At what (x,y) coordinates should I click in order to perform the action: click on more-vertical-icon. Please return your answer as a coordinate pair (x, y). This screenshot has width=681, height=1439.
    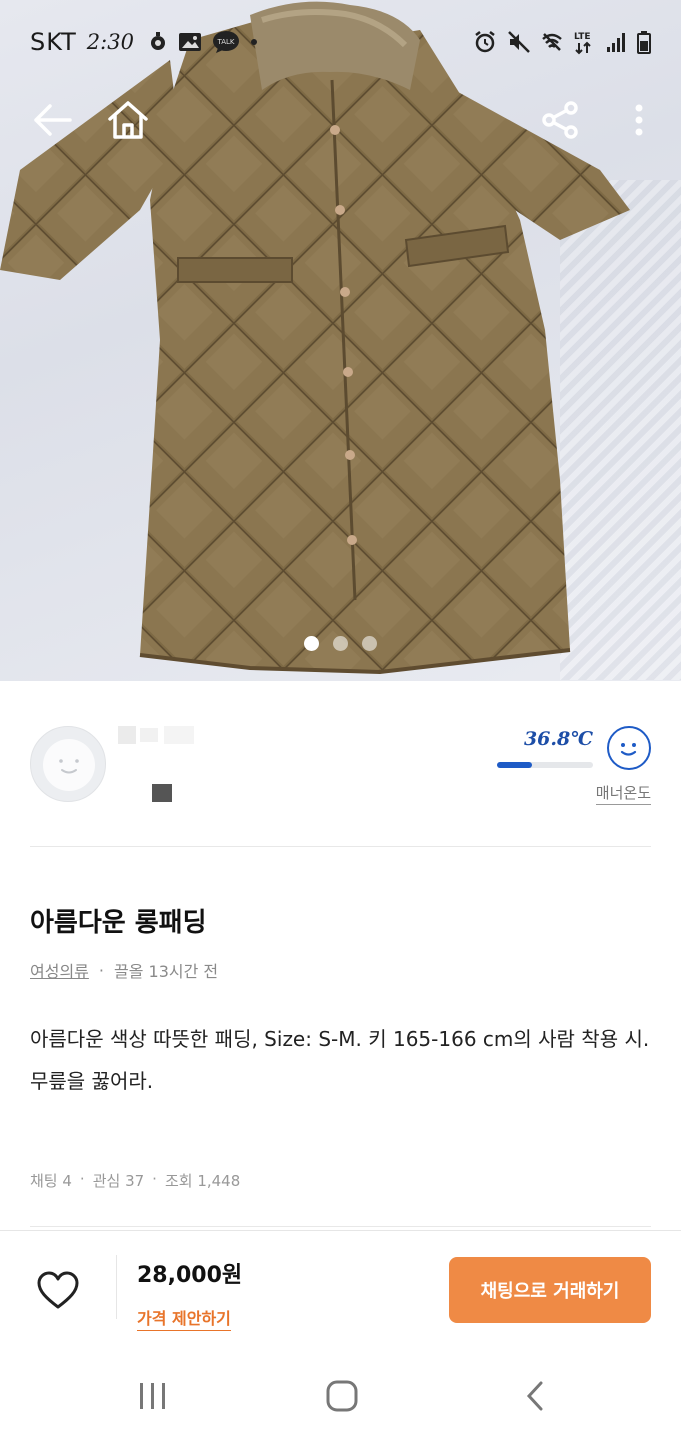
    Looking at the image, I should click on (639, 120).